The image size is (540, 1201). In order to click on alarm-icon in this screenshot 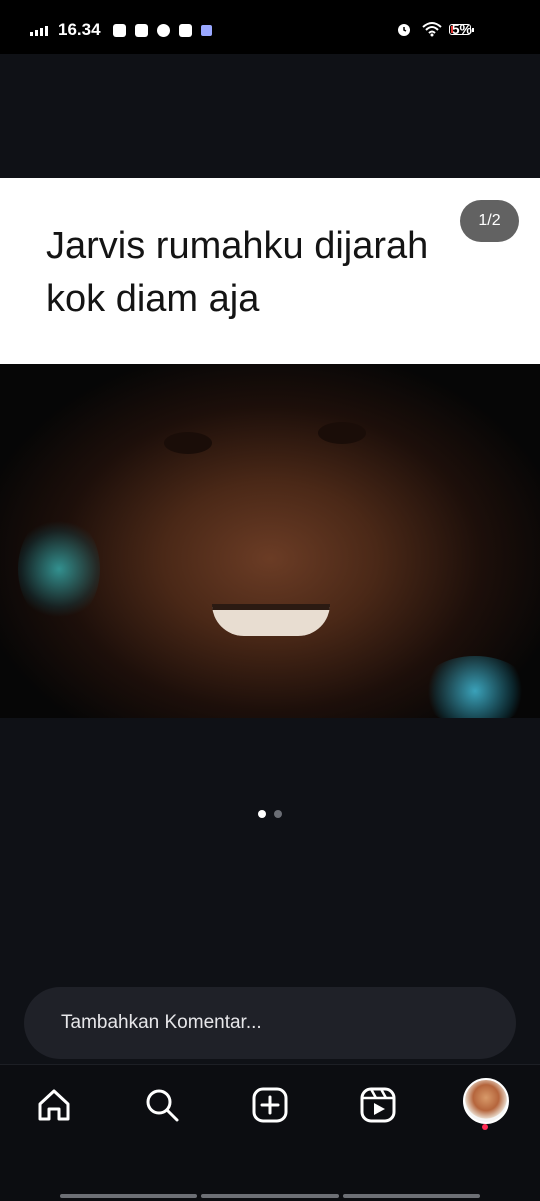, I will do `click(403, 30)`.